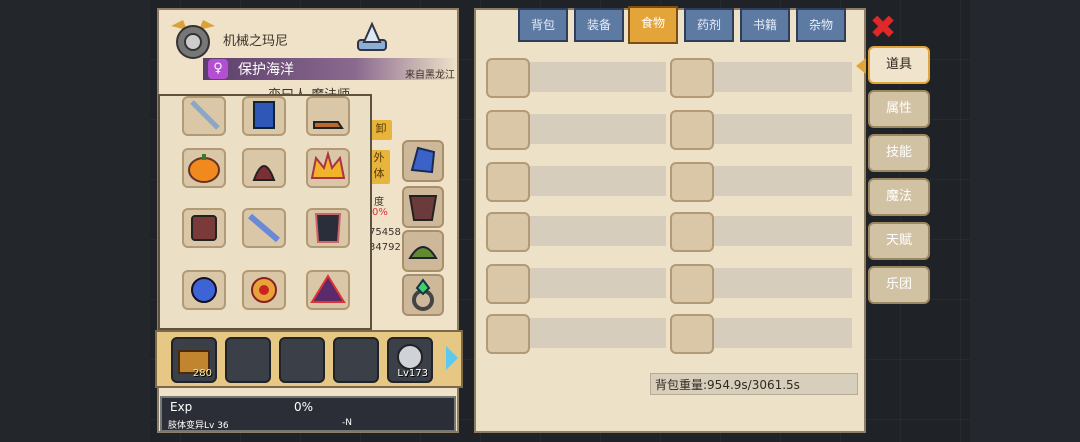 The image size is (1080, 442). I want to click on active-tab-pointer-icon, so click(861, 66).